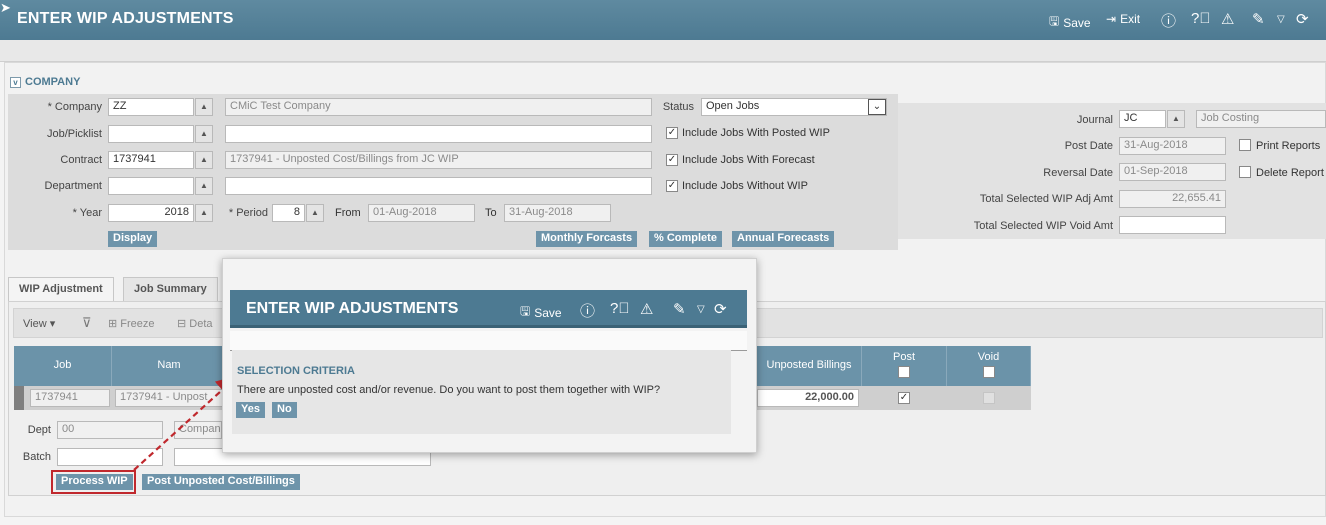  What do you see at coordinates (296, 371) in the screenshot?
I see `dialog-section-heading: SELECTION CRITERIA` at bounding box center [296, 371].